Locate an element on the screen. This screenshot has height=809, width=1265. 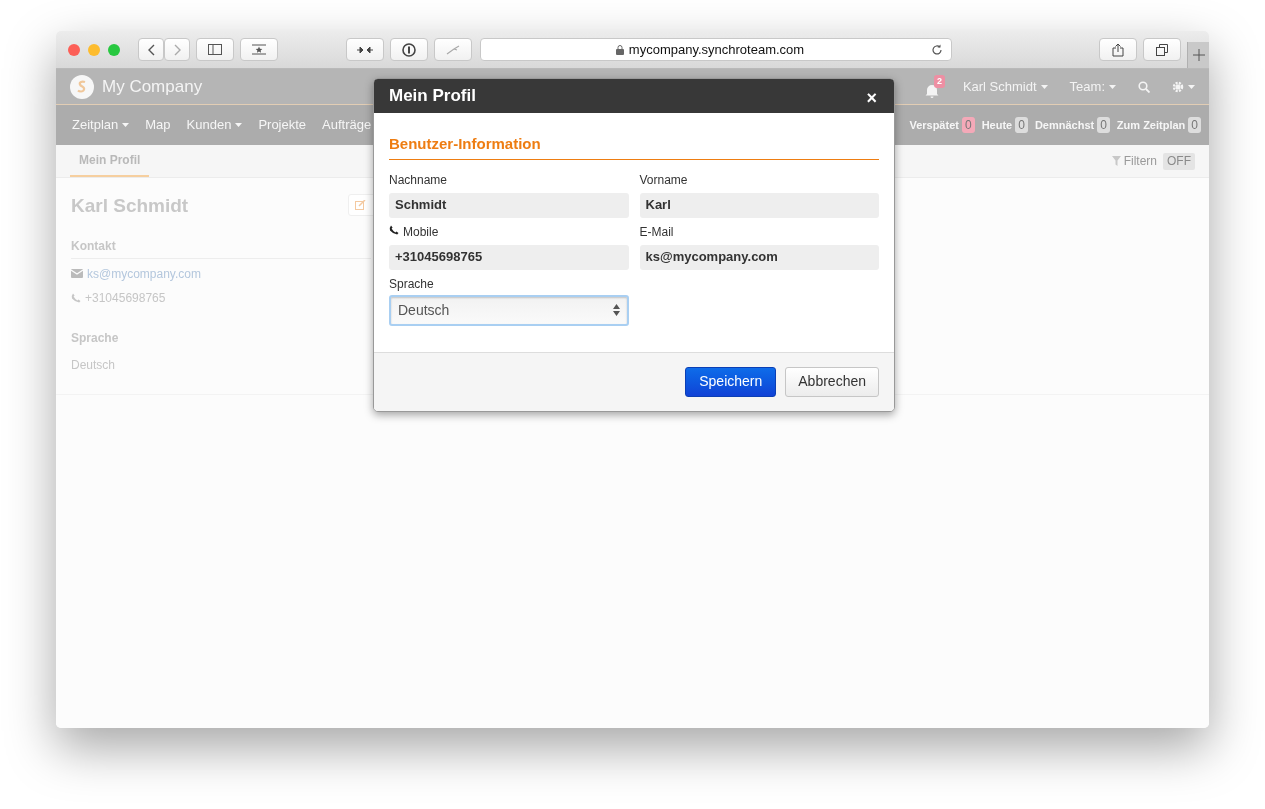
chevron-left-icon is located at coordinates (151, 49).